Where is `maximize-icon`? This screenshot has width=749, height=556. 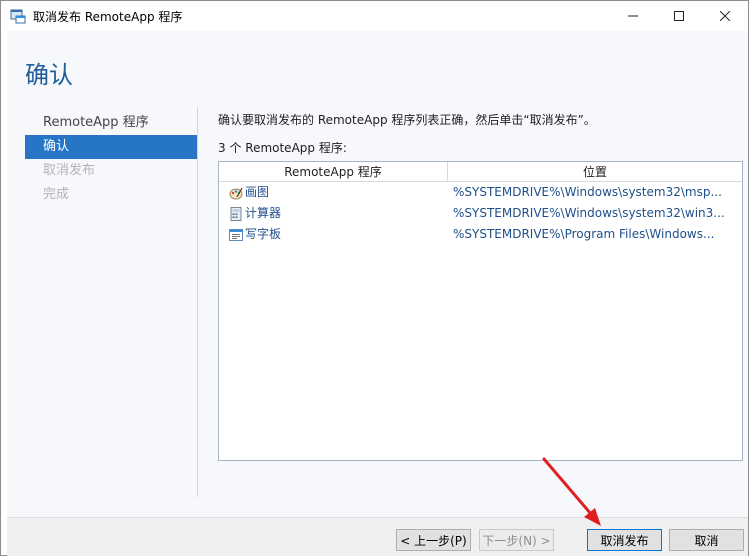
maximize-icon is located at coordinates (679, 16).